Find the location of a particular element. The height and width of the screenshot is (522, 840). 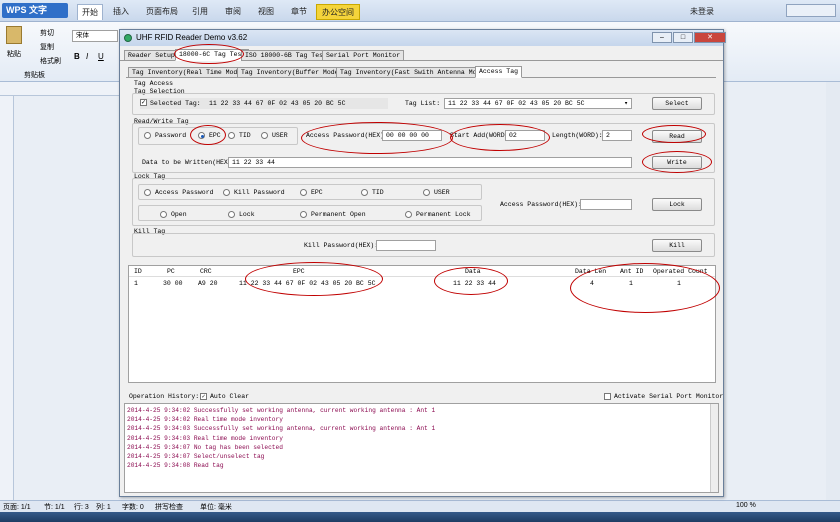

selected-tag-checkbox: ✓ is located at coordinates (143, 103).